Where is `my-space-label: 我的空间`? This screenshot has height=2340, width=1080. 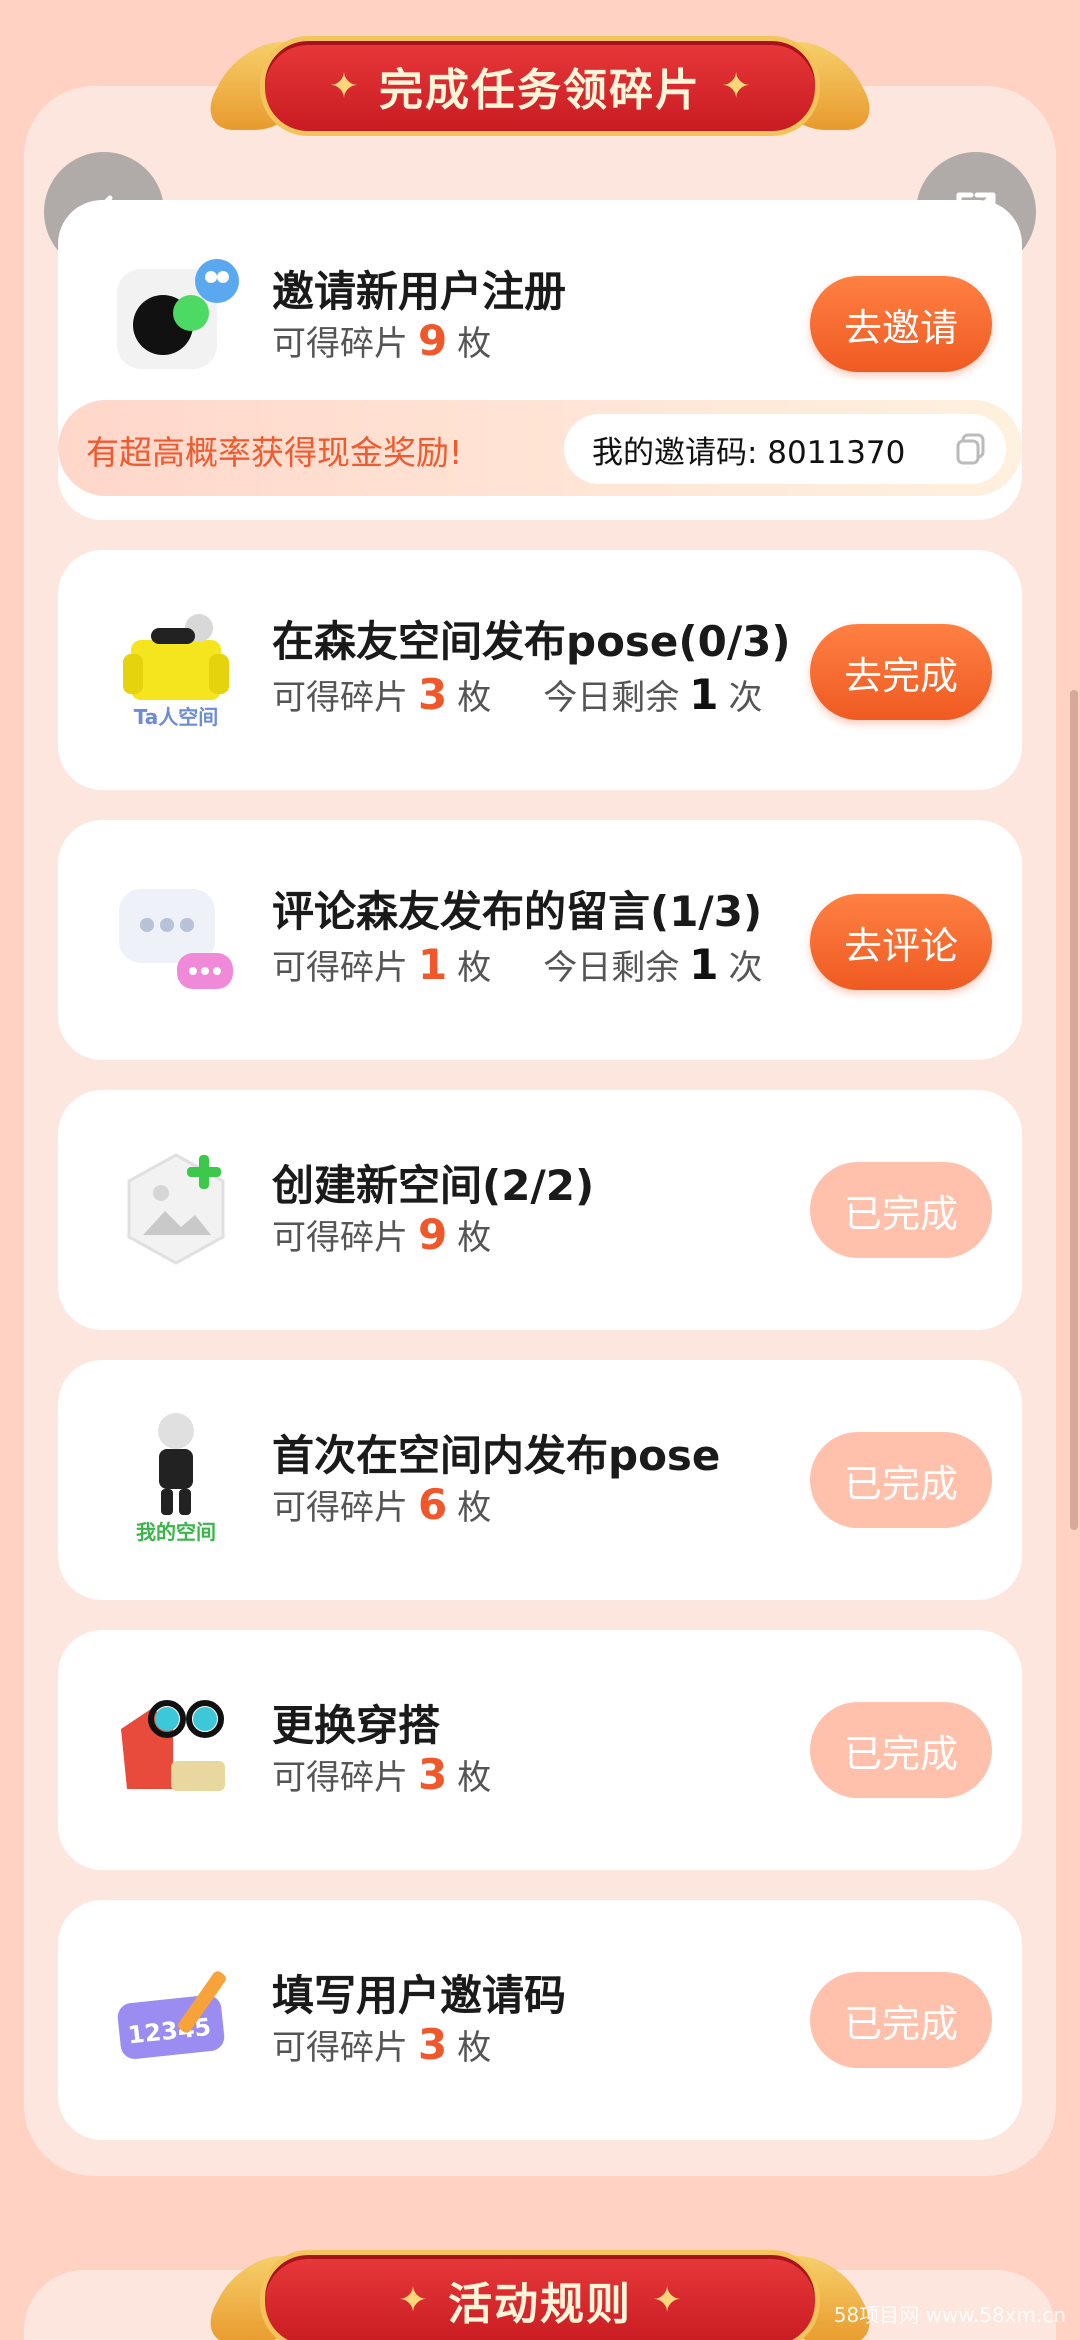 my-space-label: 我的空间 is located at coordinates (176, 1532).